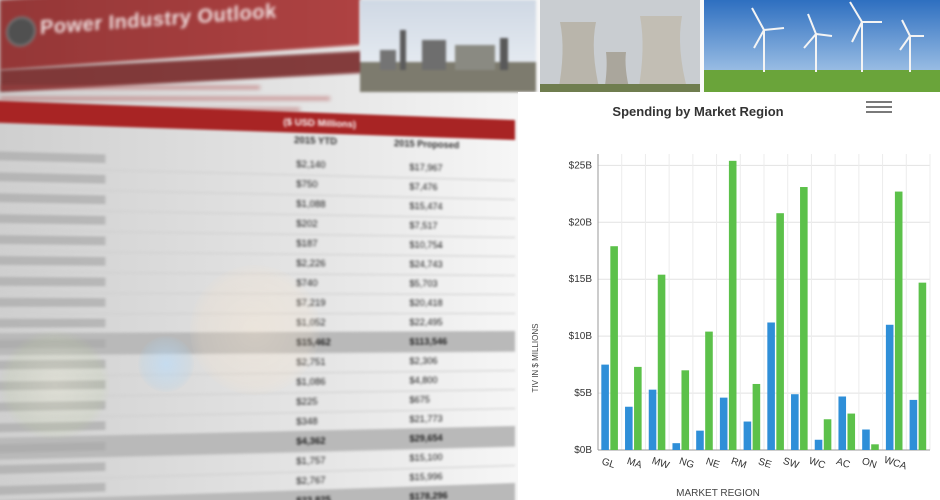  Describe the element at coordinates (426, 168) in the screenshot. I see `cell-proposed: $17,967` at that location.